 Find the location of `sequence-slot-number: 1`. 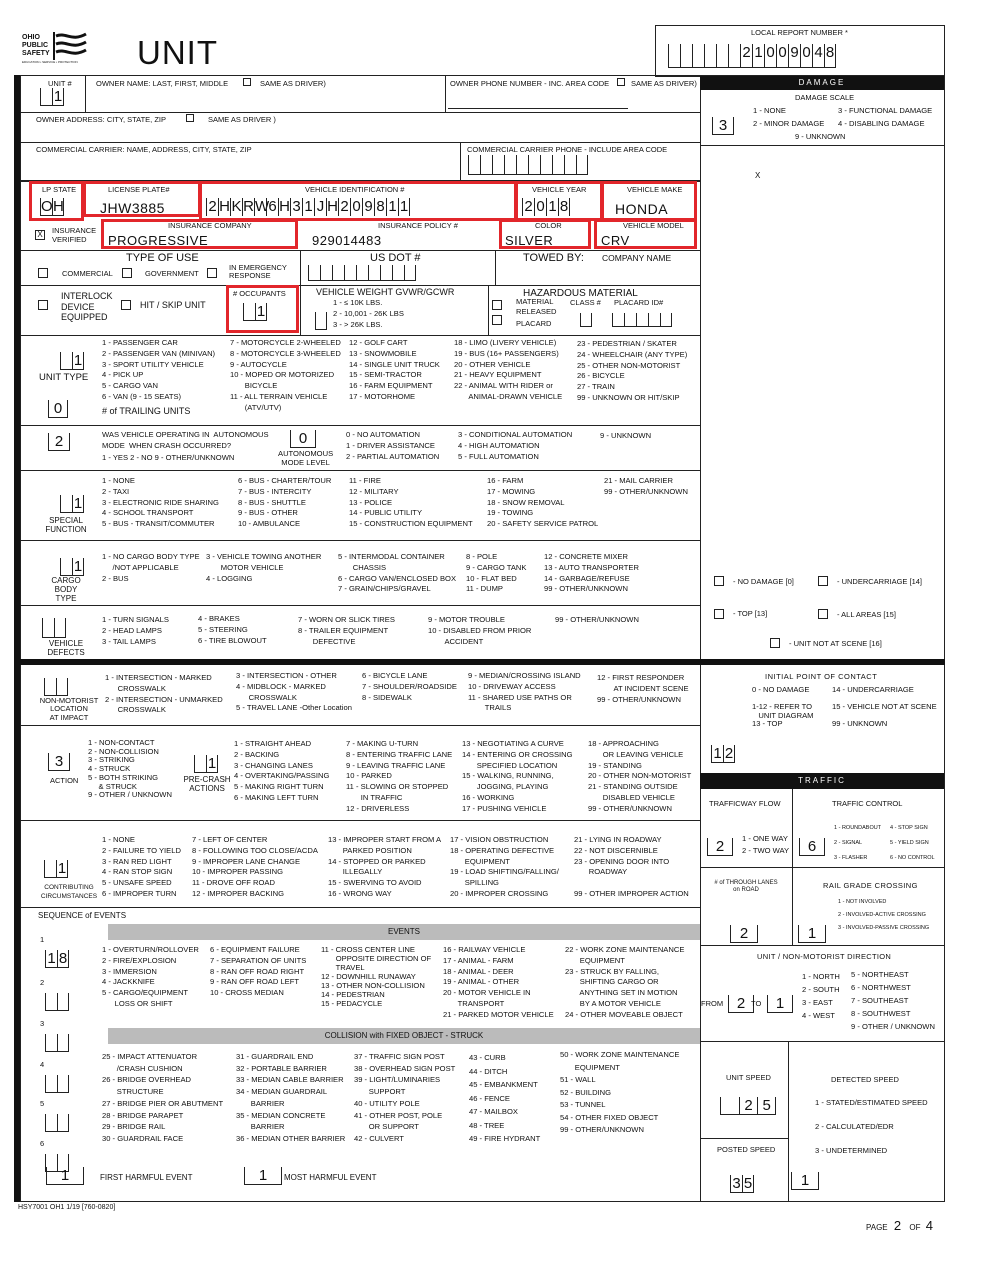

sequence-slot-number: 1 is located at coordinates (42, 939).